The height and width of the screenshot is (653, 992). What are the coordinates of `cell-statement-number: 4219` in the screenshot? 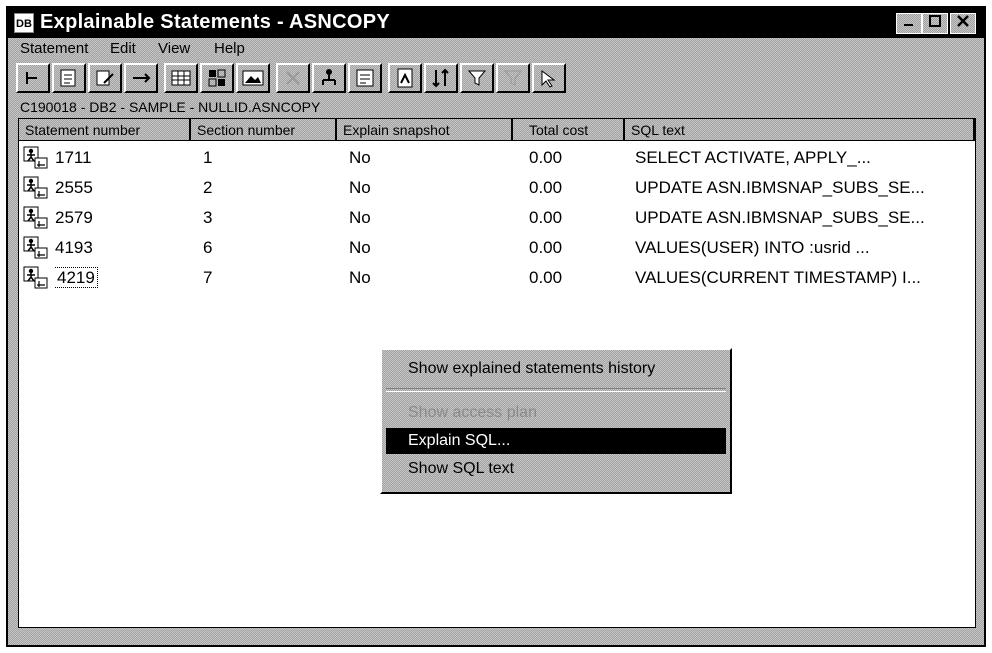 It's located at (120, 278).